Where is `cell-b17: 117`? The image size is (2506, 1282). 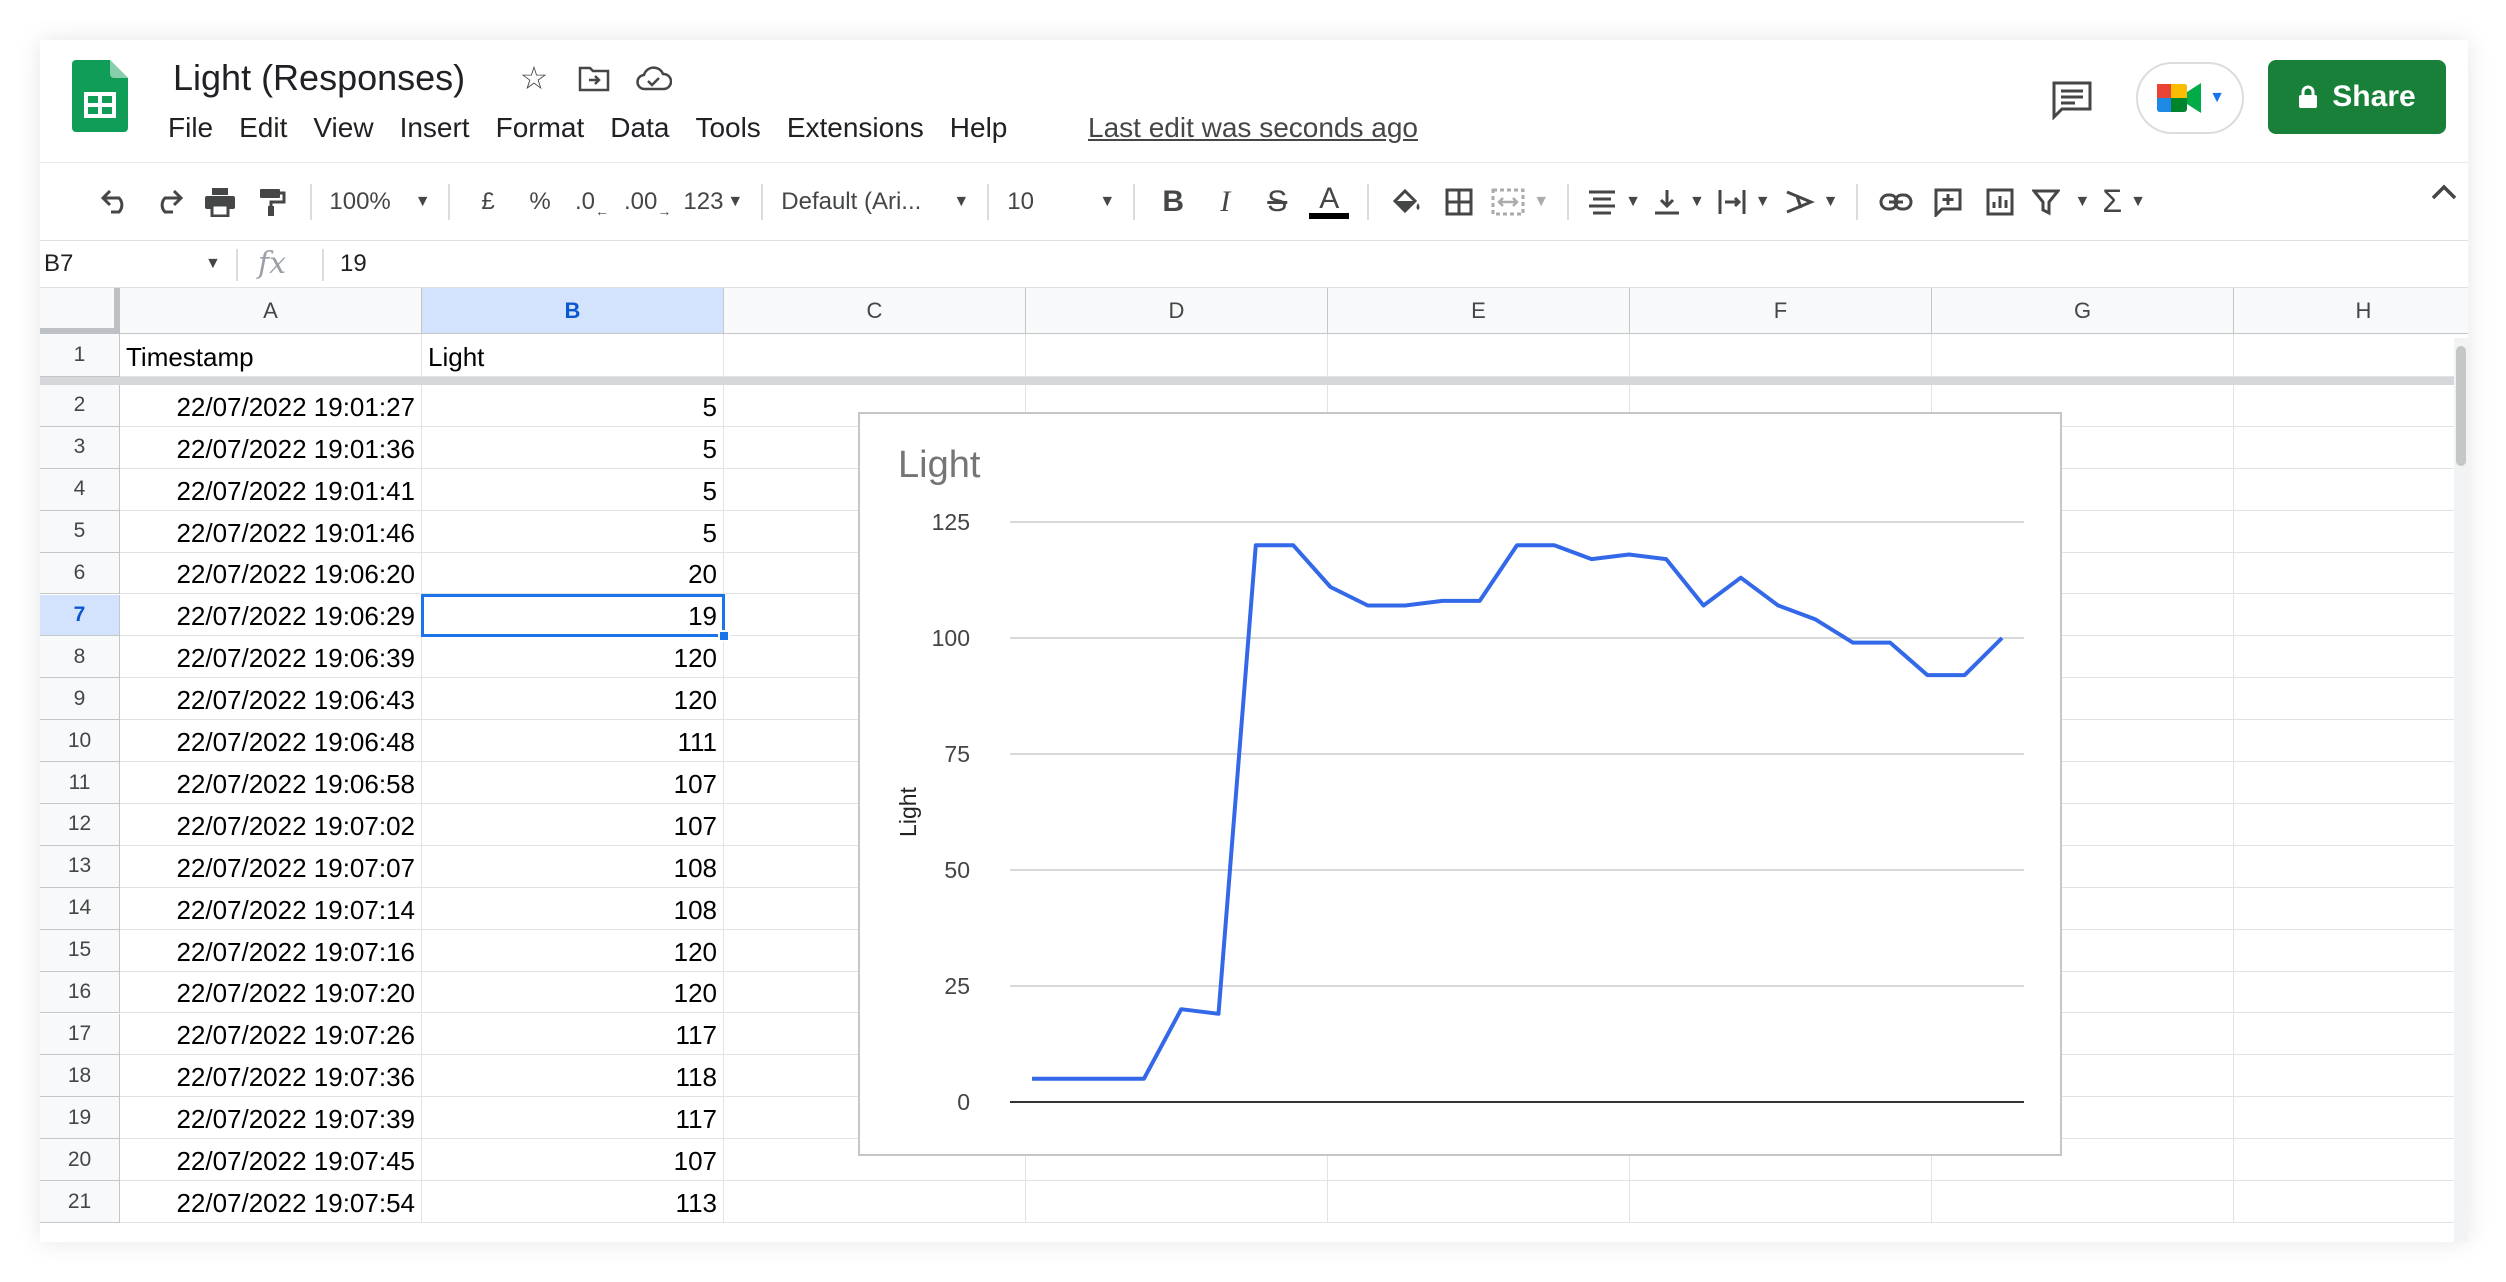 cell-b17: 117 is located at coordinates (573, 1034).